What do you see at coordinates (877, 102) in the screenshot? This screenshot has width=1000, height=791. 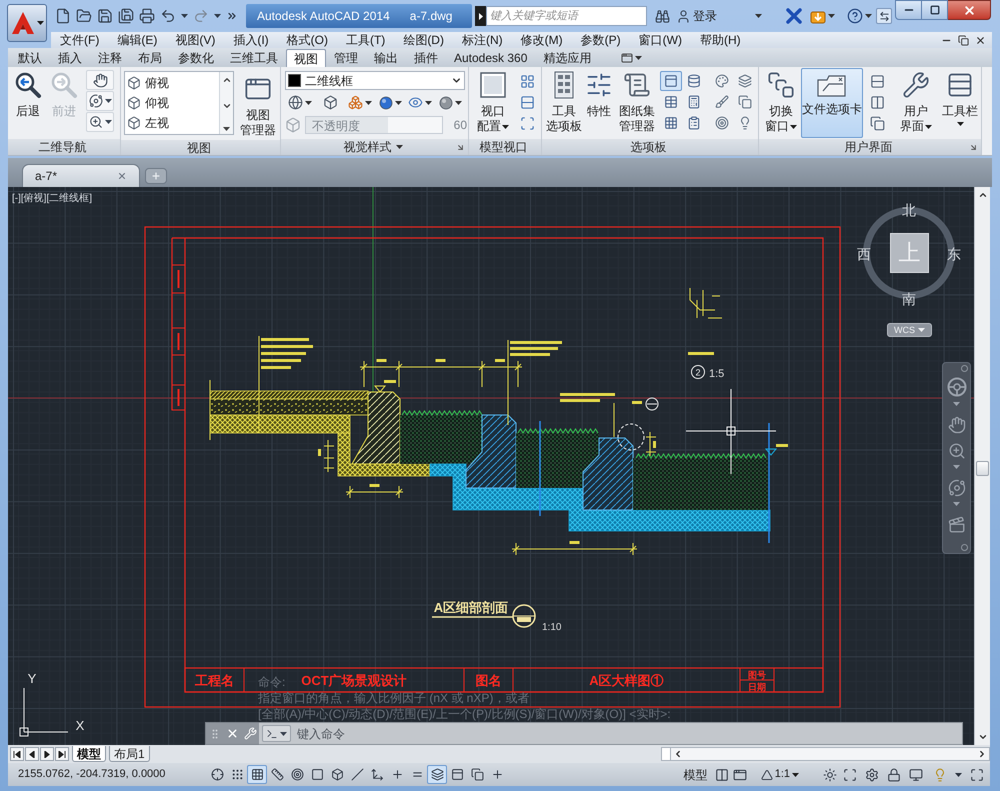 I see `columns-icon` at bounding box center [877, 102].